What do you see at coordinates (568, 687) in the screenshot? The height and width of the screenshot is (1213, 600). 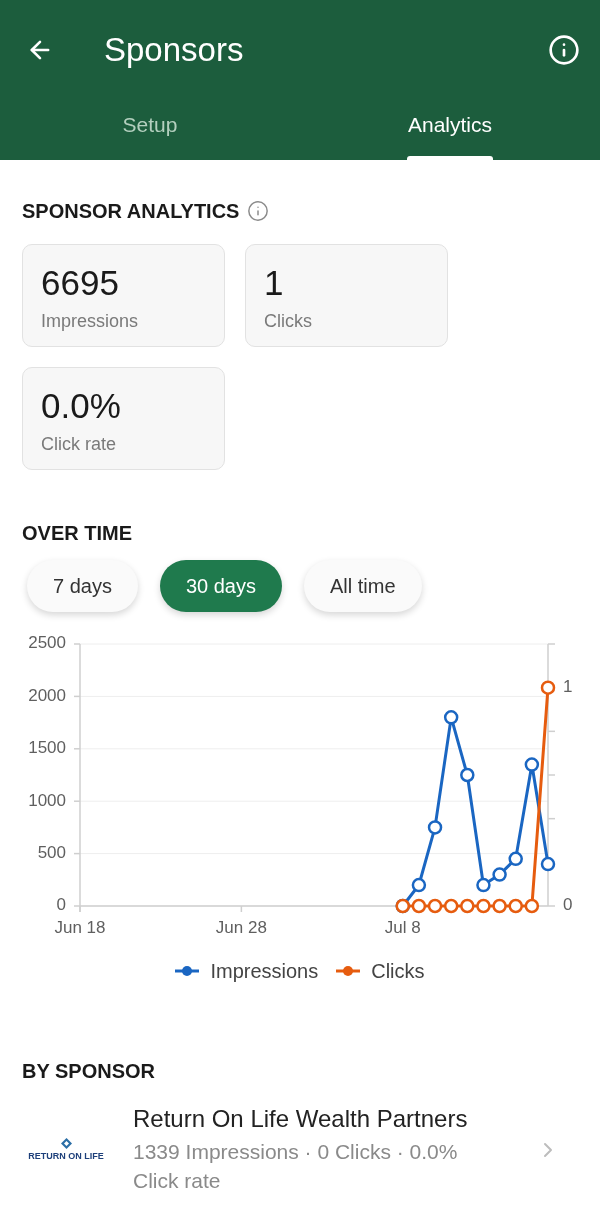 I see `axis-label: 1` at bounding box center [568, 687].